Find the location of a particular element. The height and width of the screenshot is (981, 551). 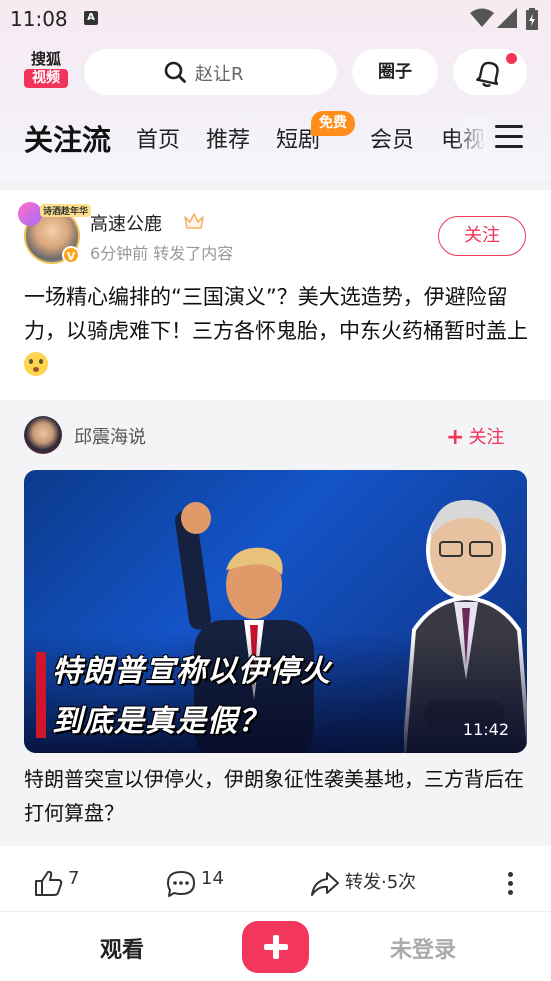

status-time: 11:08 is located at coordinates (39, 19).